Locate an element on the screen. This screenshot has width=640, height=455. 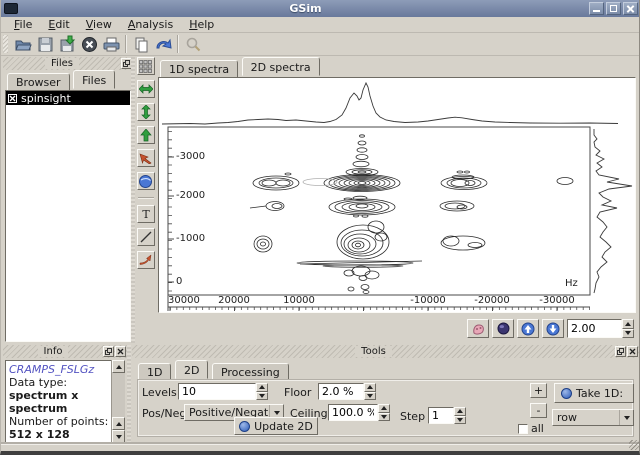
all-checkbox-group: all is located at coordinates (531, 428).